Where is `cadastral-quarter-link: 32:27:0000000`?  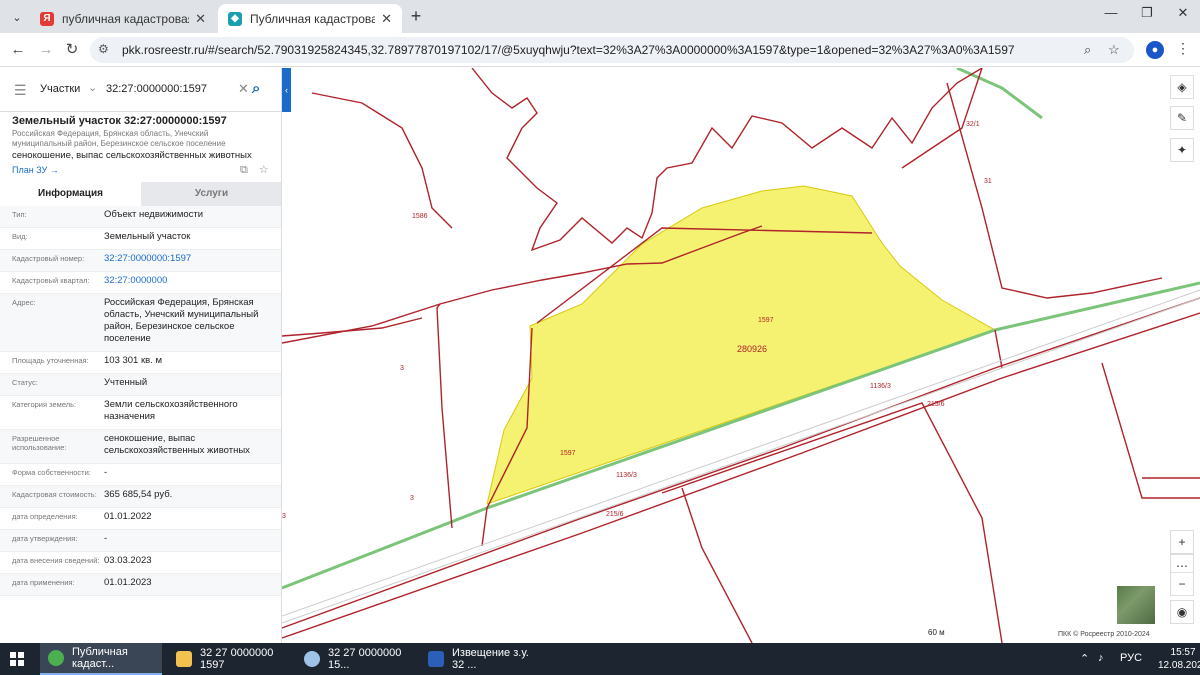 cadastral-quarter-link: 32:27:0000000 is located at coordinates (189, 281).